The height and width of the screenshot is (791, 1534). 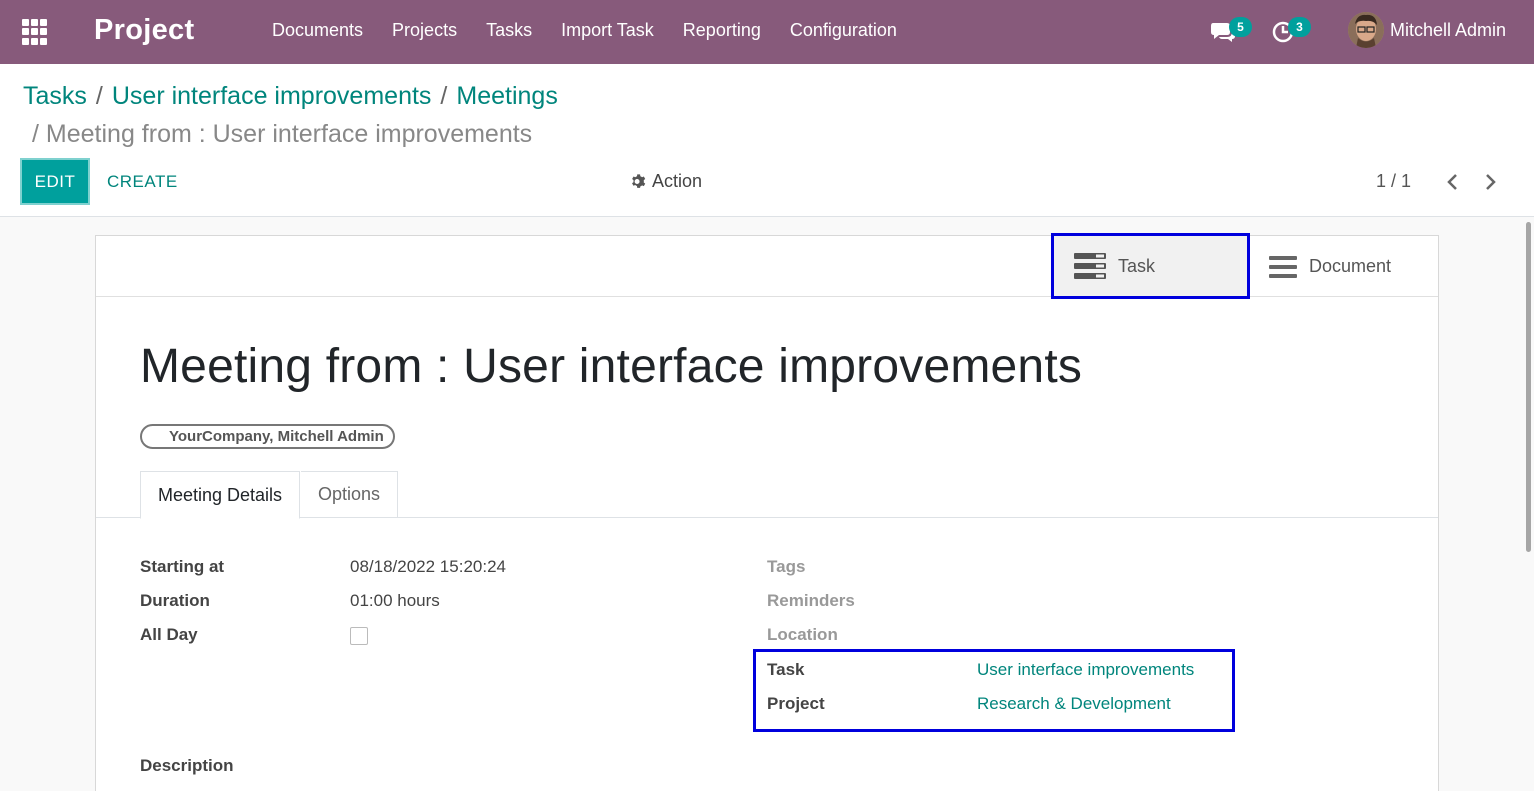 What do you see at coordinates (1085, 670) in the screenshot?
I see `task-field-link: User interface improvements` at bounding box center [1085, 670].